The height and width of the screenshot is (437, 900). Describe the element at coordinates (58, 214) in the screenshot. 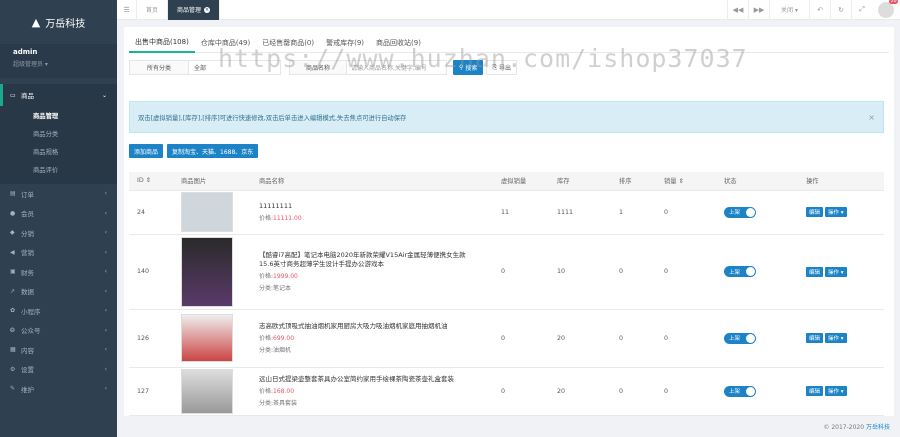

I see `sidebar-item-members: ● 会员 ‹` at that location.